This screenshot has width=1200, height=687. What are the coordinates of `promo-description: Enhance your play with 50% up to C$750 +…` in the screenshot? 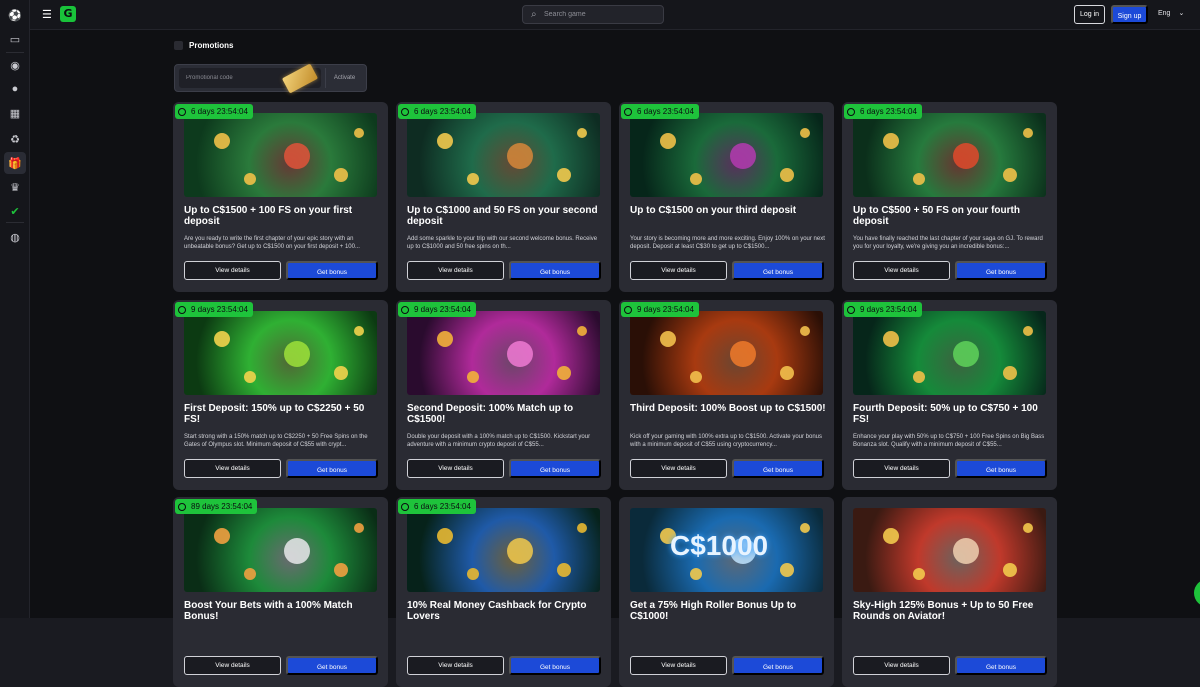 It's located at (949, 441).